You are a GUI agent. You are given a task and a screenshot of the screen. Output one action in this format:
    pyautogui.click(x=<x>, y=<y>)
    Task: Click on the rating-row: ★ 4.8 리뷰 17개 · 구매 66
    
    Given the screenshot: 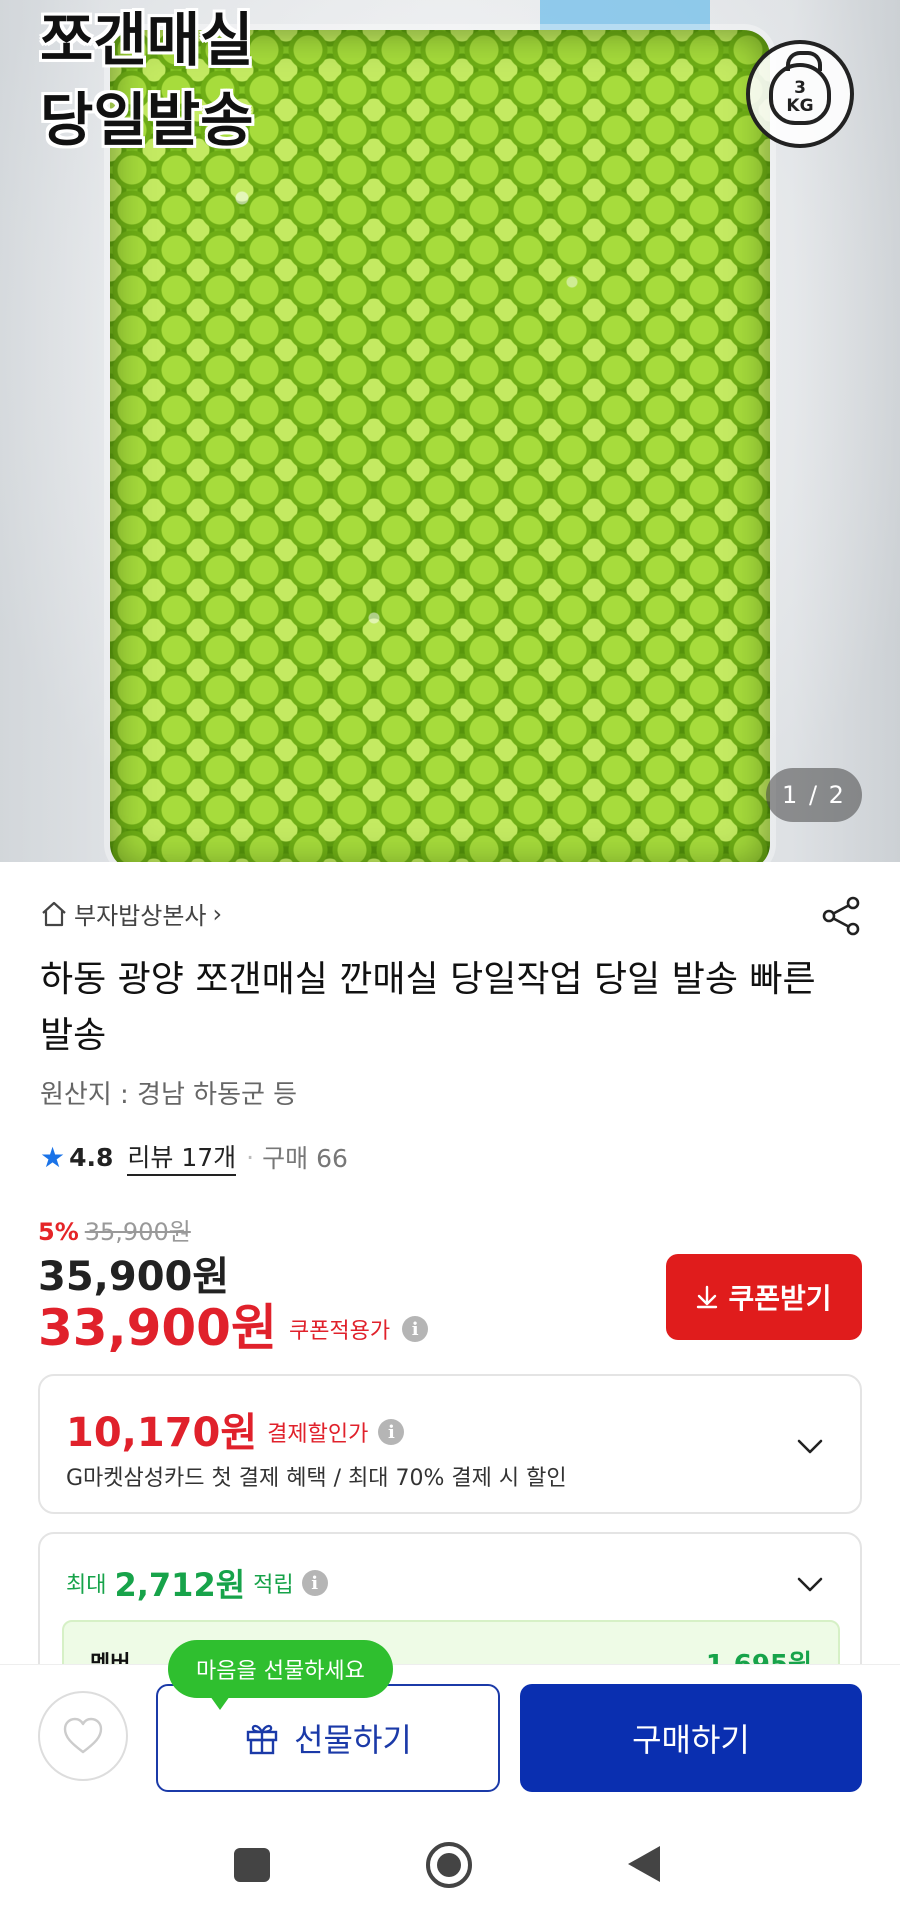 What is the action you would take?
    pyautogui.click(x=194, y=1157)
    